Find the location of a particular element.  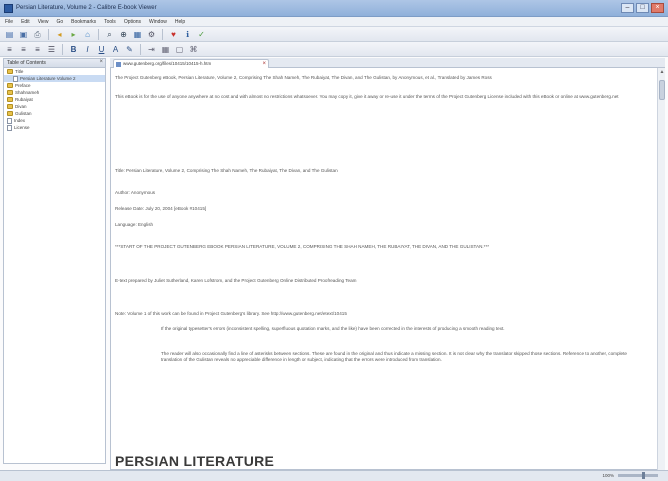

list-icon: ☰ is located at coordinates (51, 49).